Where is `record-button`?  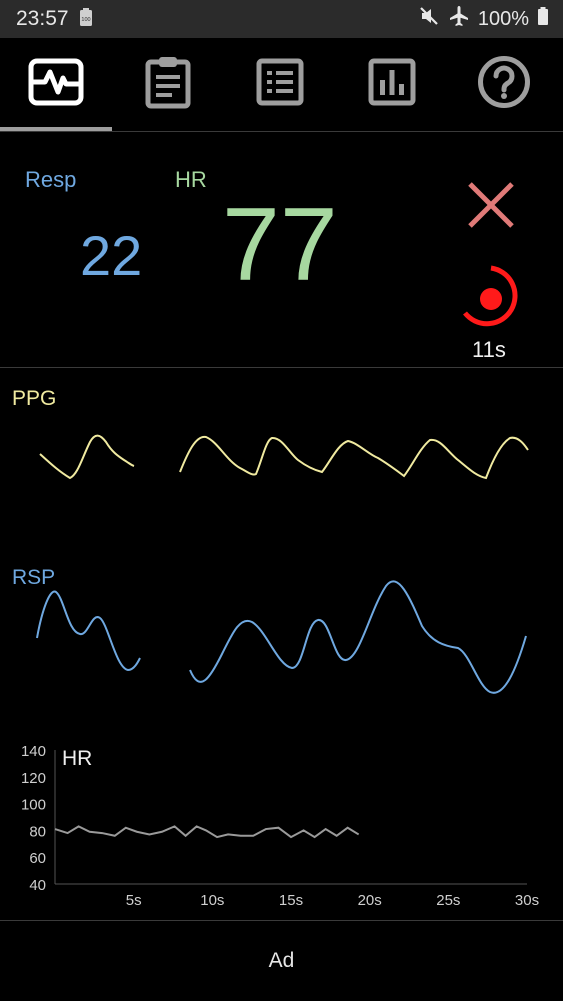
record-button is located at coordinates (493, 298).